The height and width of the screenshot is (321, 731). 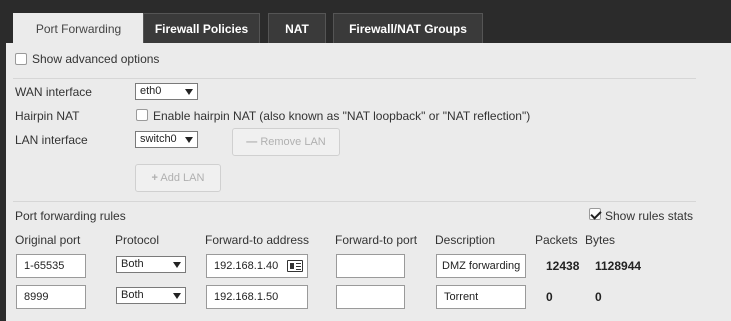 I want to click on remove-lan-label: Remove LAN, so click(x=293, y=142).